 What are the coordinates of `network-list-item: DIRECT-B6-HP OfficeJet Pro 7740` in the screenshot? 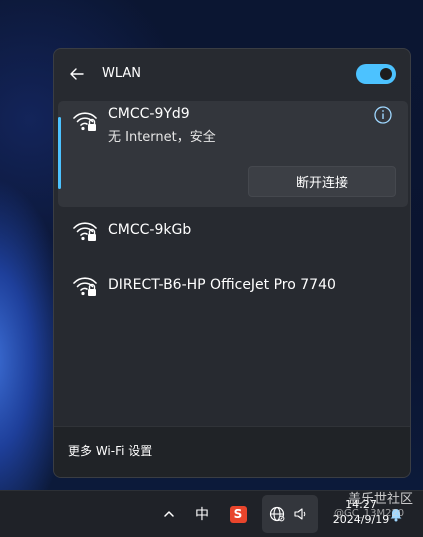 It's located at (233, 287).